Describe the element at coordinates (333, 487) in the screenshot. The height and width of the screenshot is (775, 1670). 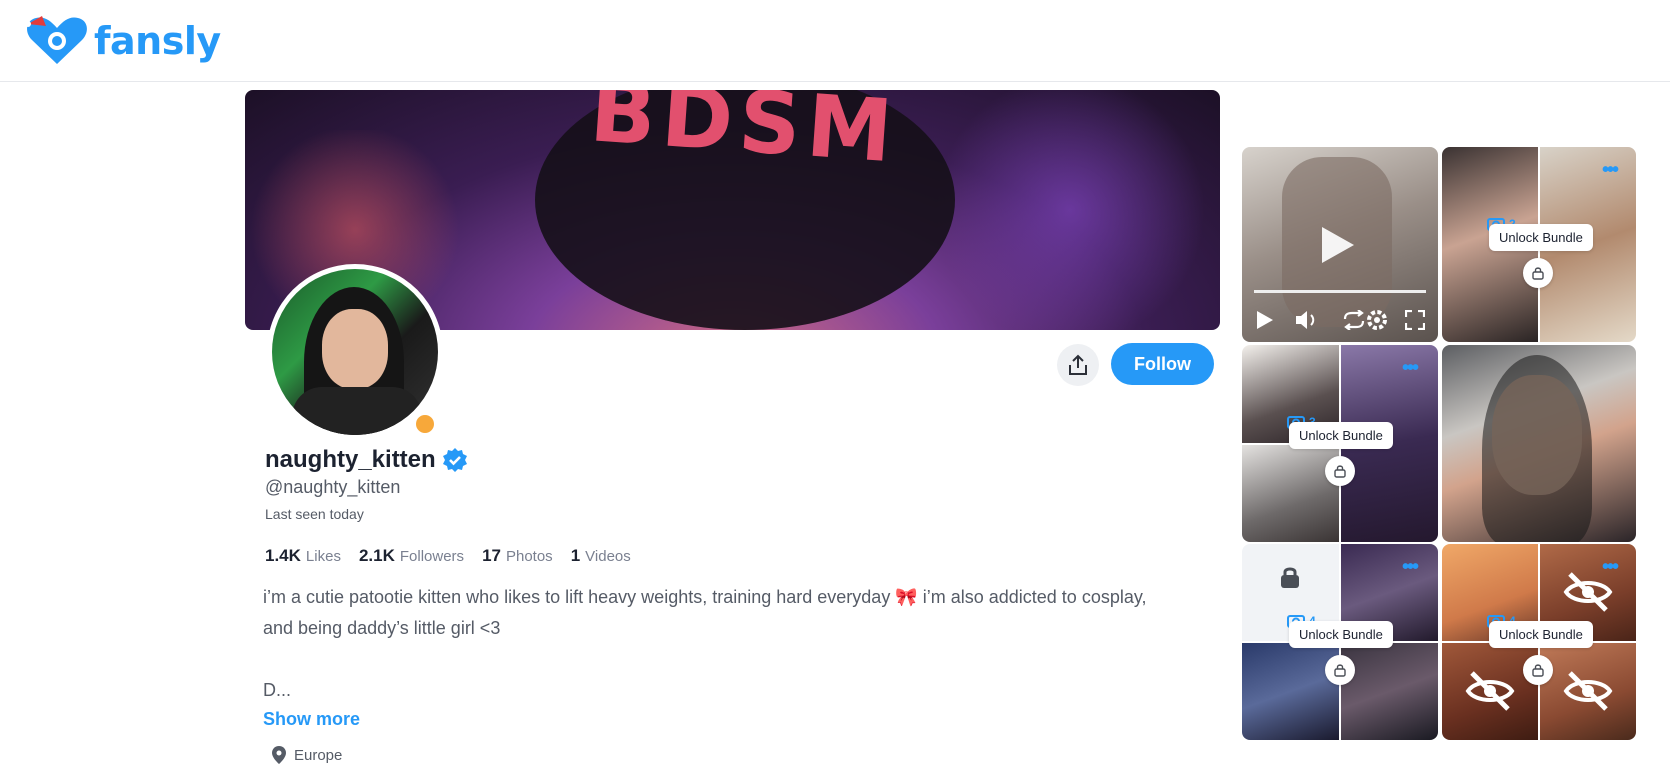
I see `username-handle: @naughty_kitten` at that location.